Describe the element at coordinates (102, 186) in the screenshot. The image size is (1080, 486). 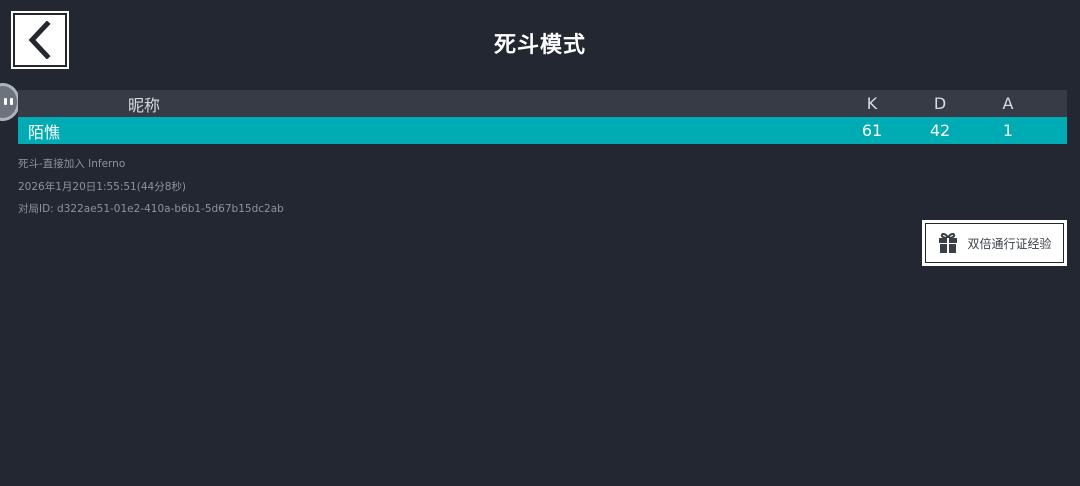
I see `match-datetime: 2026年1月20日1:55:51(44分8秒)` at that location.